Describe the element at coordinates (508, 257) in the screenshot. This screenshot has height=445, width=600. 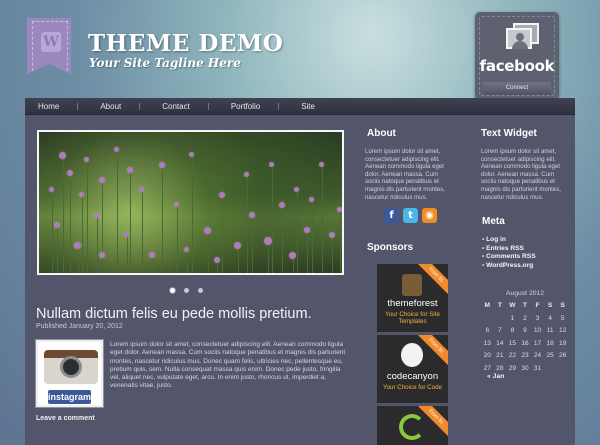
I see `meta-link-comments-rss: Comments RSS` at that location.